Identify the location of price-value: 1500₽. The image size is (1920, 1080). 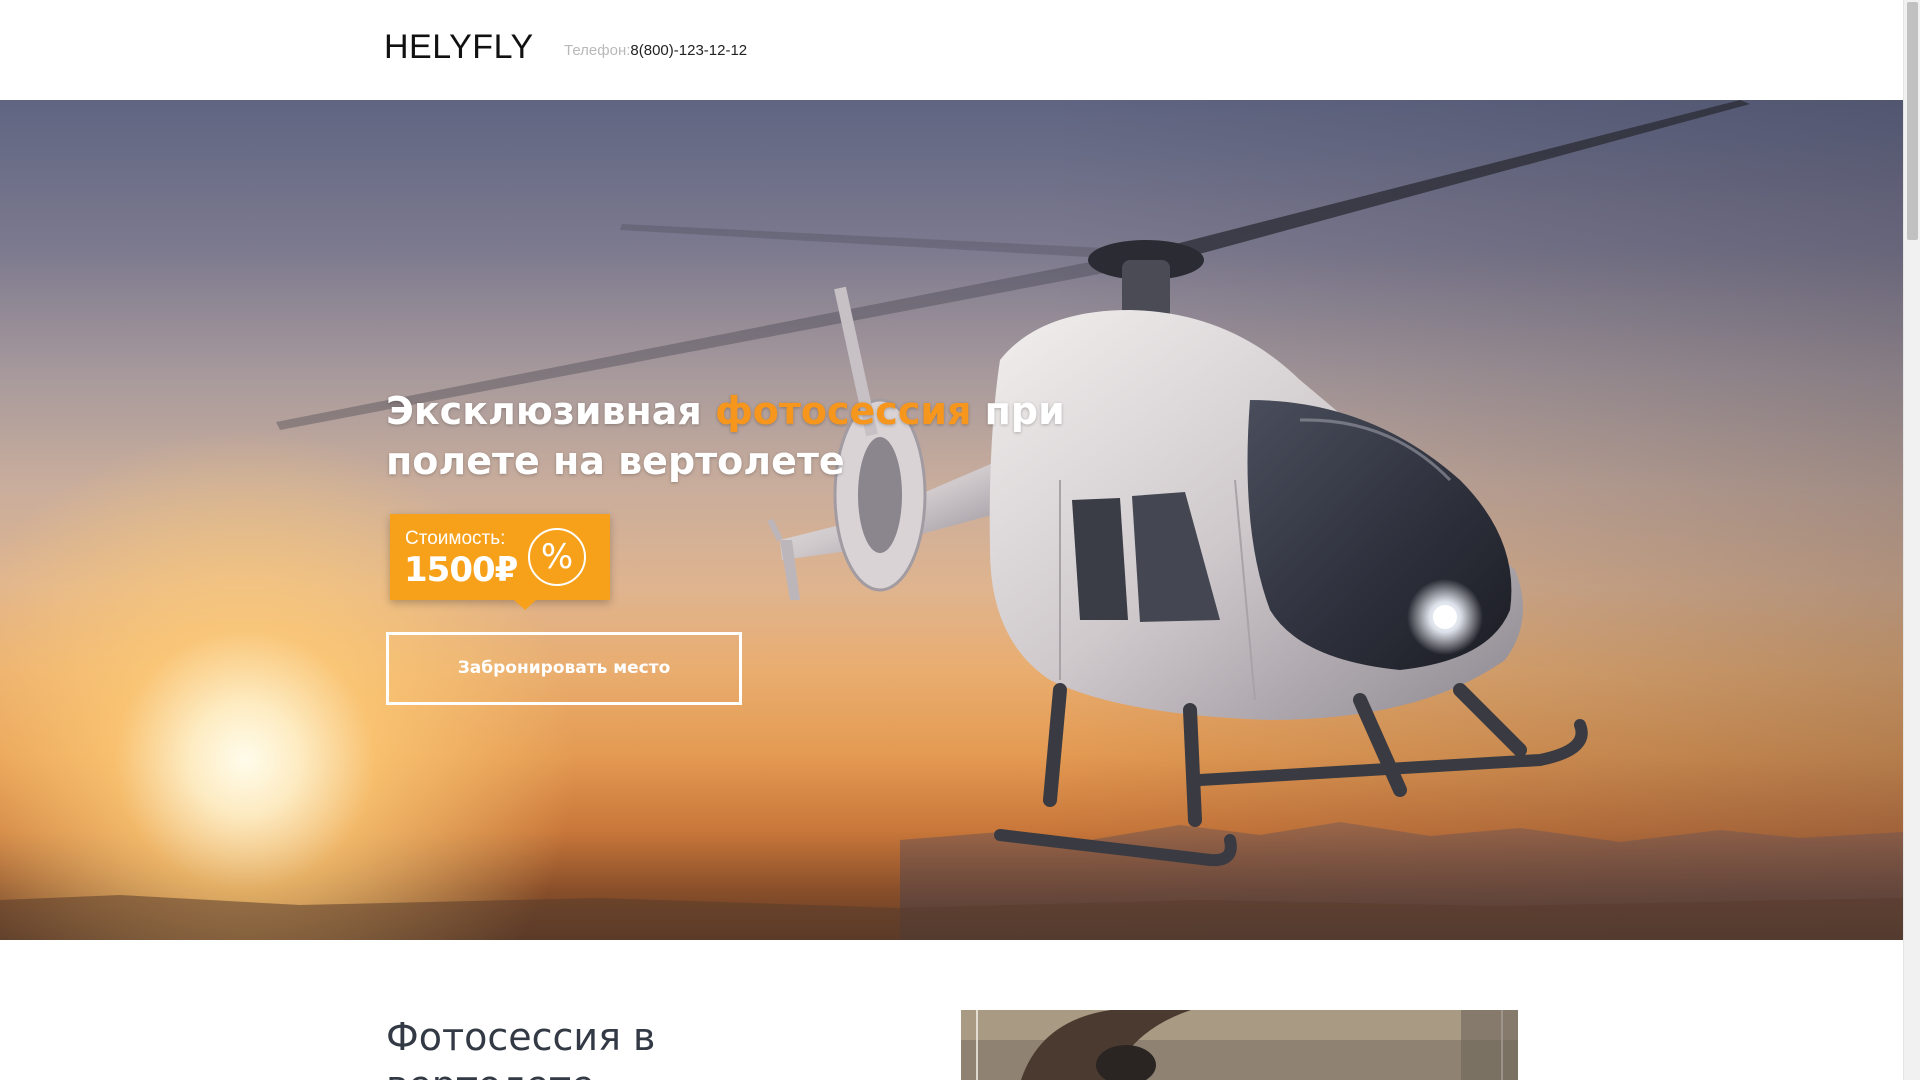
(461, 570).